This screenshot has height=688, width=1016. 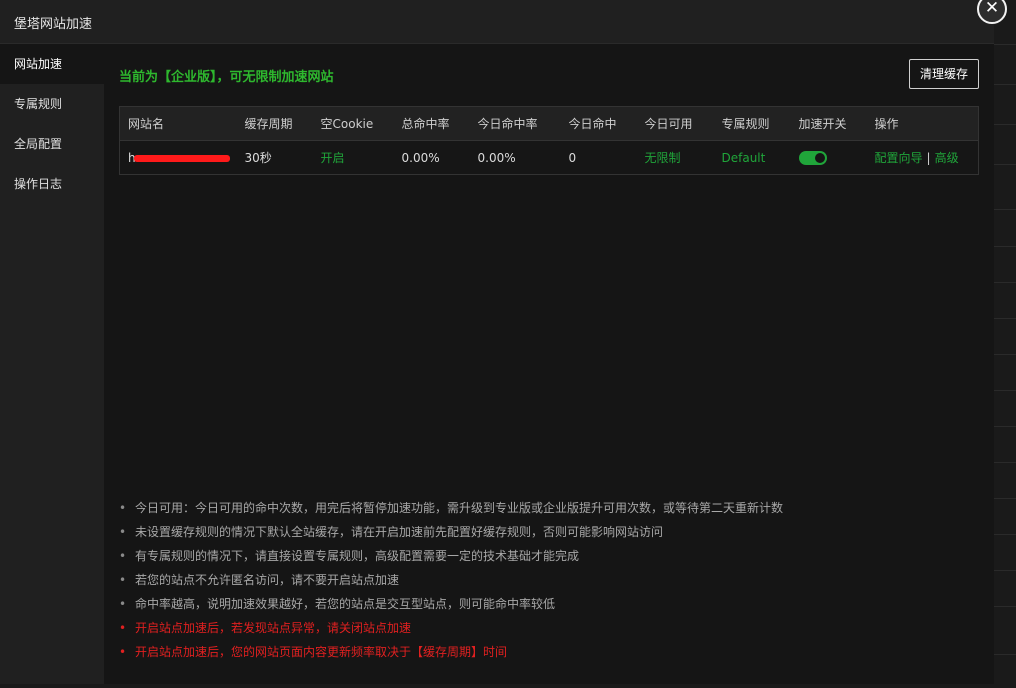 What do you see at coordinates (598, 123) in the screenshot?
I see `col-today-hits: 今日命中` at bounding box center [598, 123].